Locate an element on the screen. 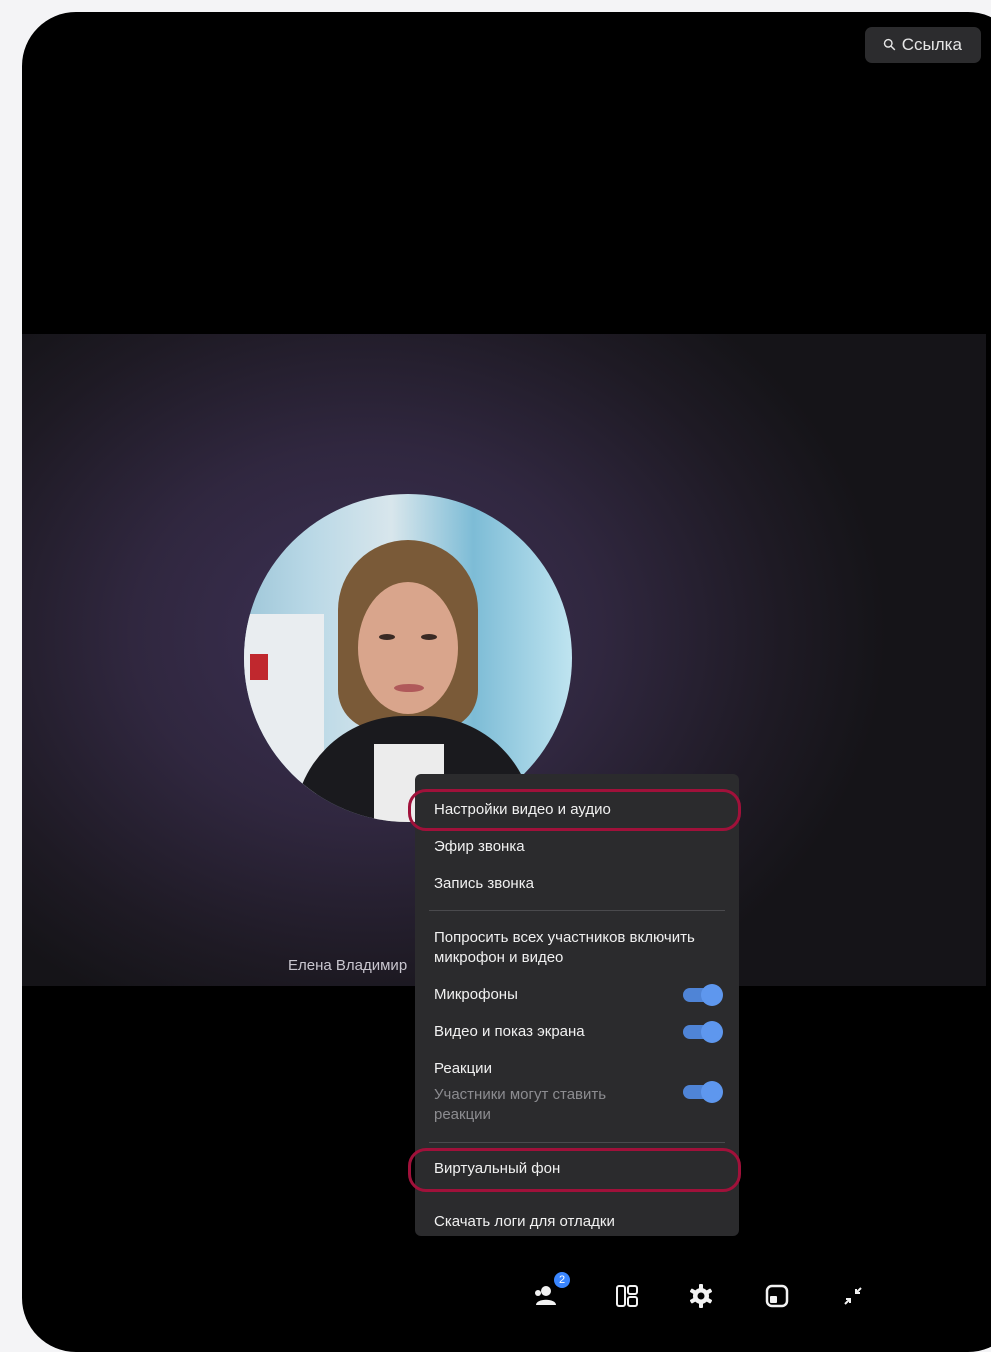  settings-icon is located at coordinates (701, 1296).